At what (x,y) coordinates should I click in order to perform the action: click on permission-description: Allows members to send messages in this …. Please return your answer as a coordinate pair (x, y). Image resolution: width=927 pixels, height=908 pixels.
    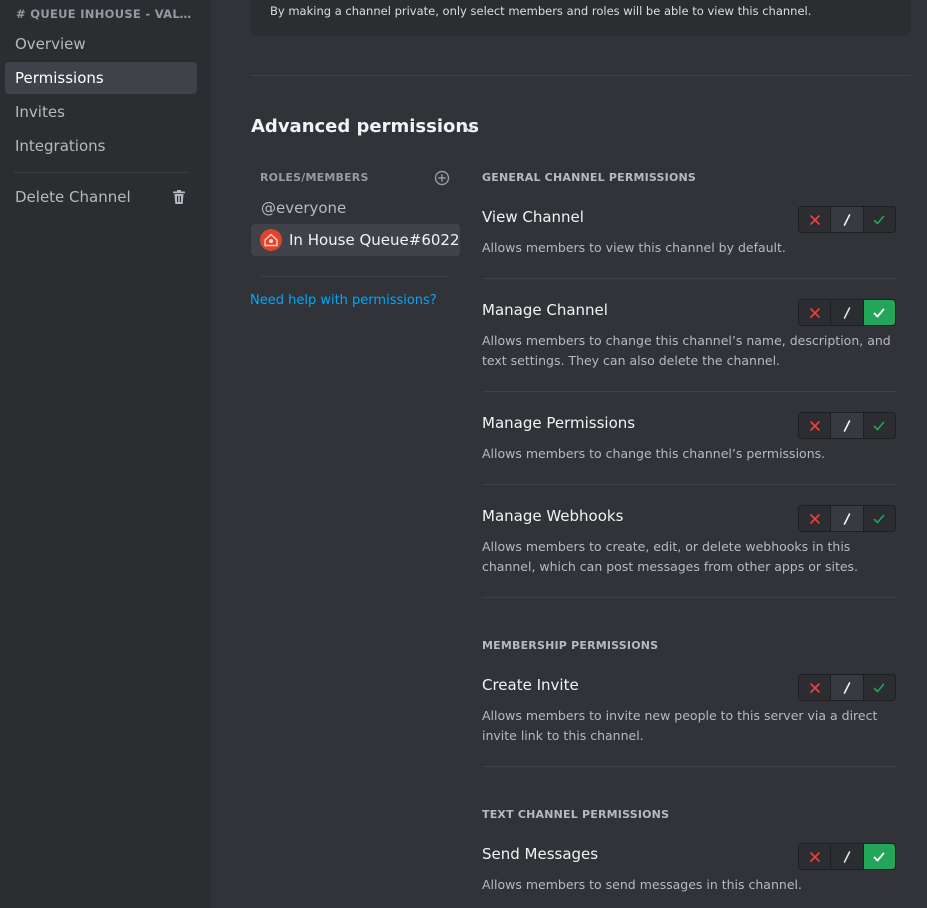
    Looking at the image, I should click on (642, 884).